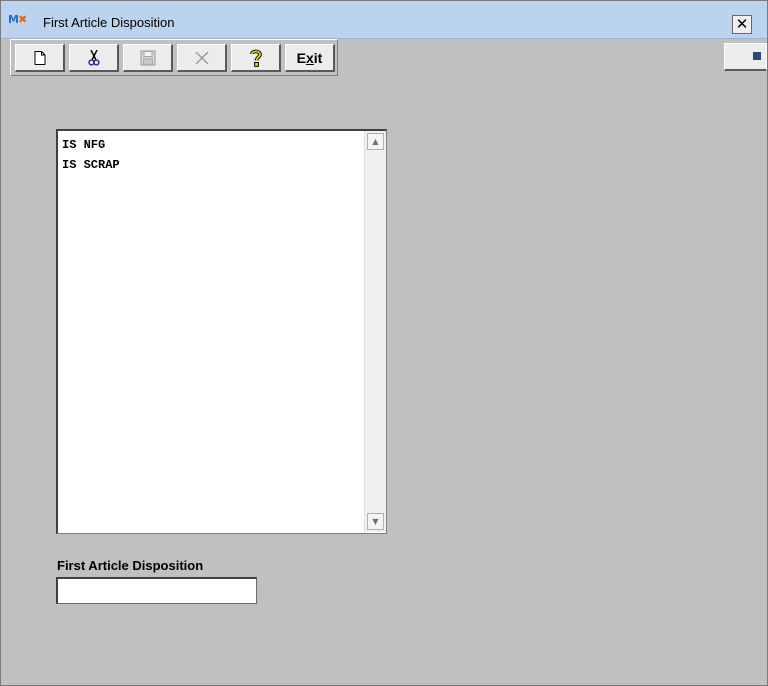 Image resolution: width=768 pixels, height=686 pixels. Describe the element at coordinates (17, 19) in the screenshot. I see `app-logo-icon: M✖` at that location.